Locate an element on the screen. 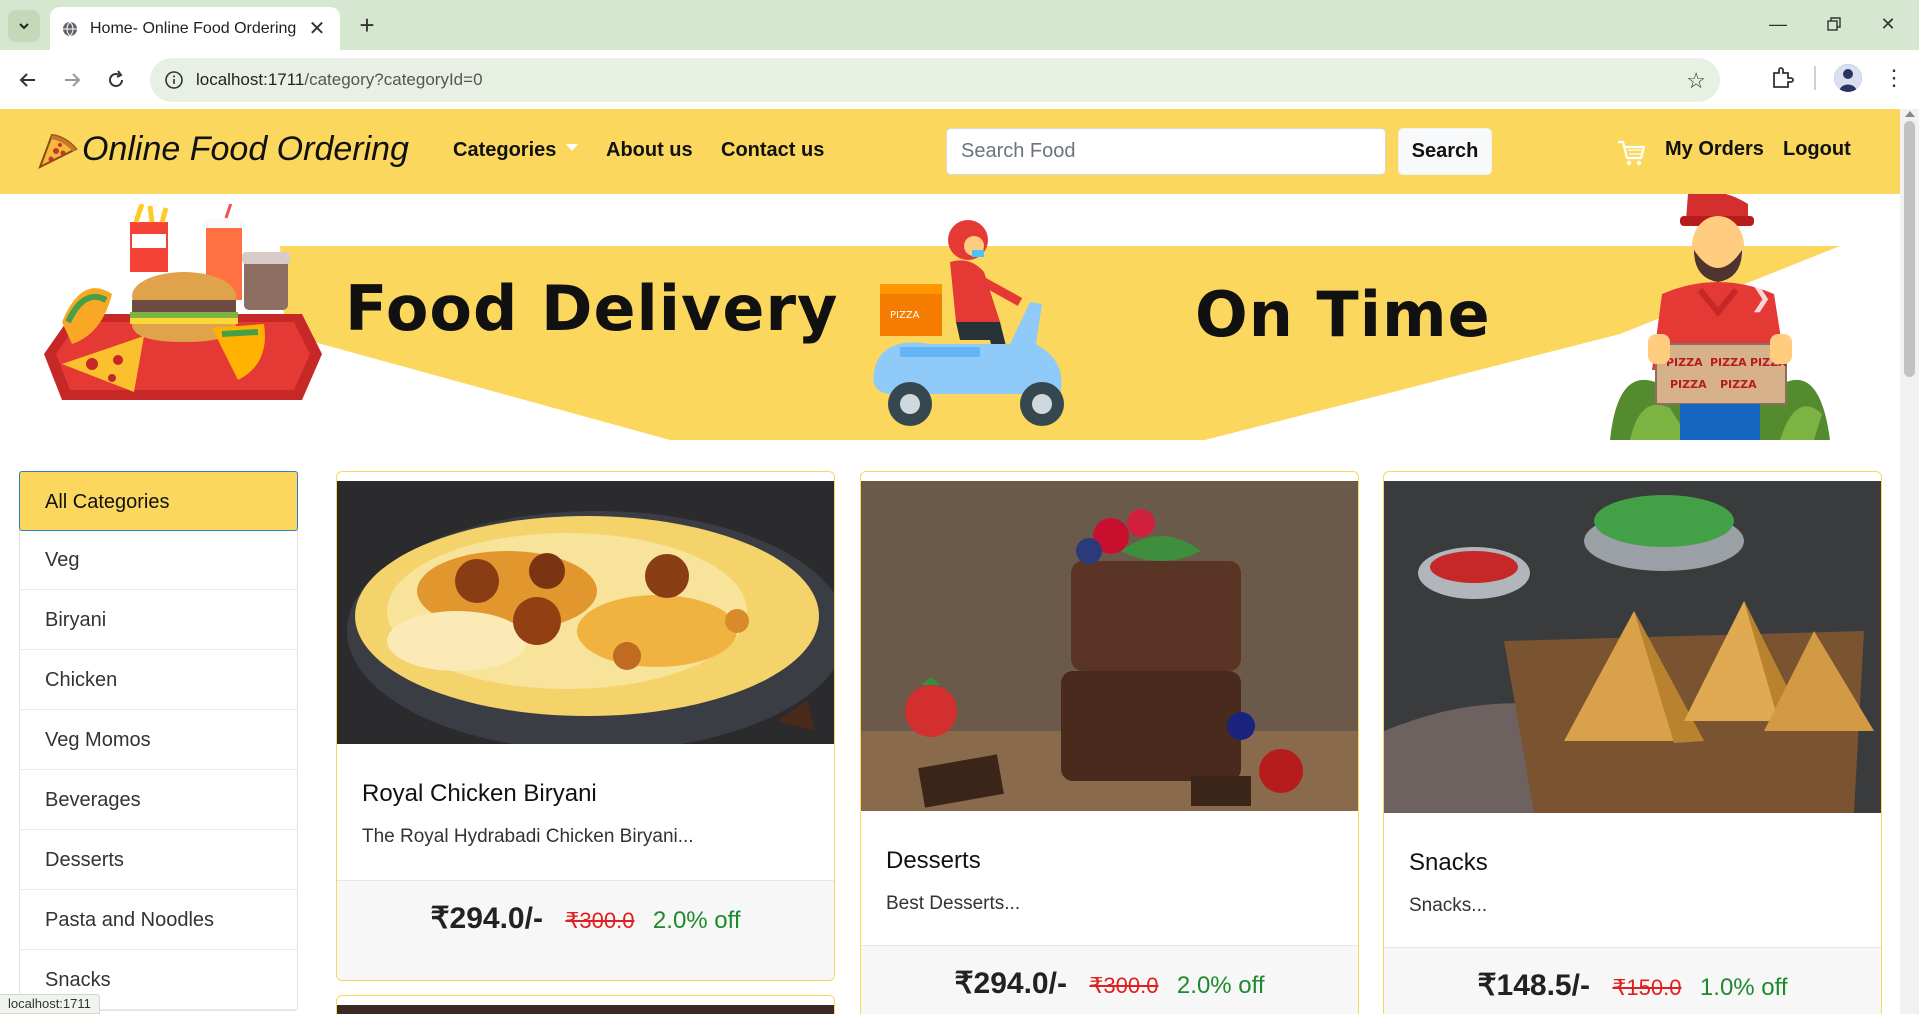 The height and width of the screenshot is (1014, 1919). arrow-right-icon is located at coordinates (73, 80).